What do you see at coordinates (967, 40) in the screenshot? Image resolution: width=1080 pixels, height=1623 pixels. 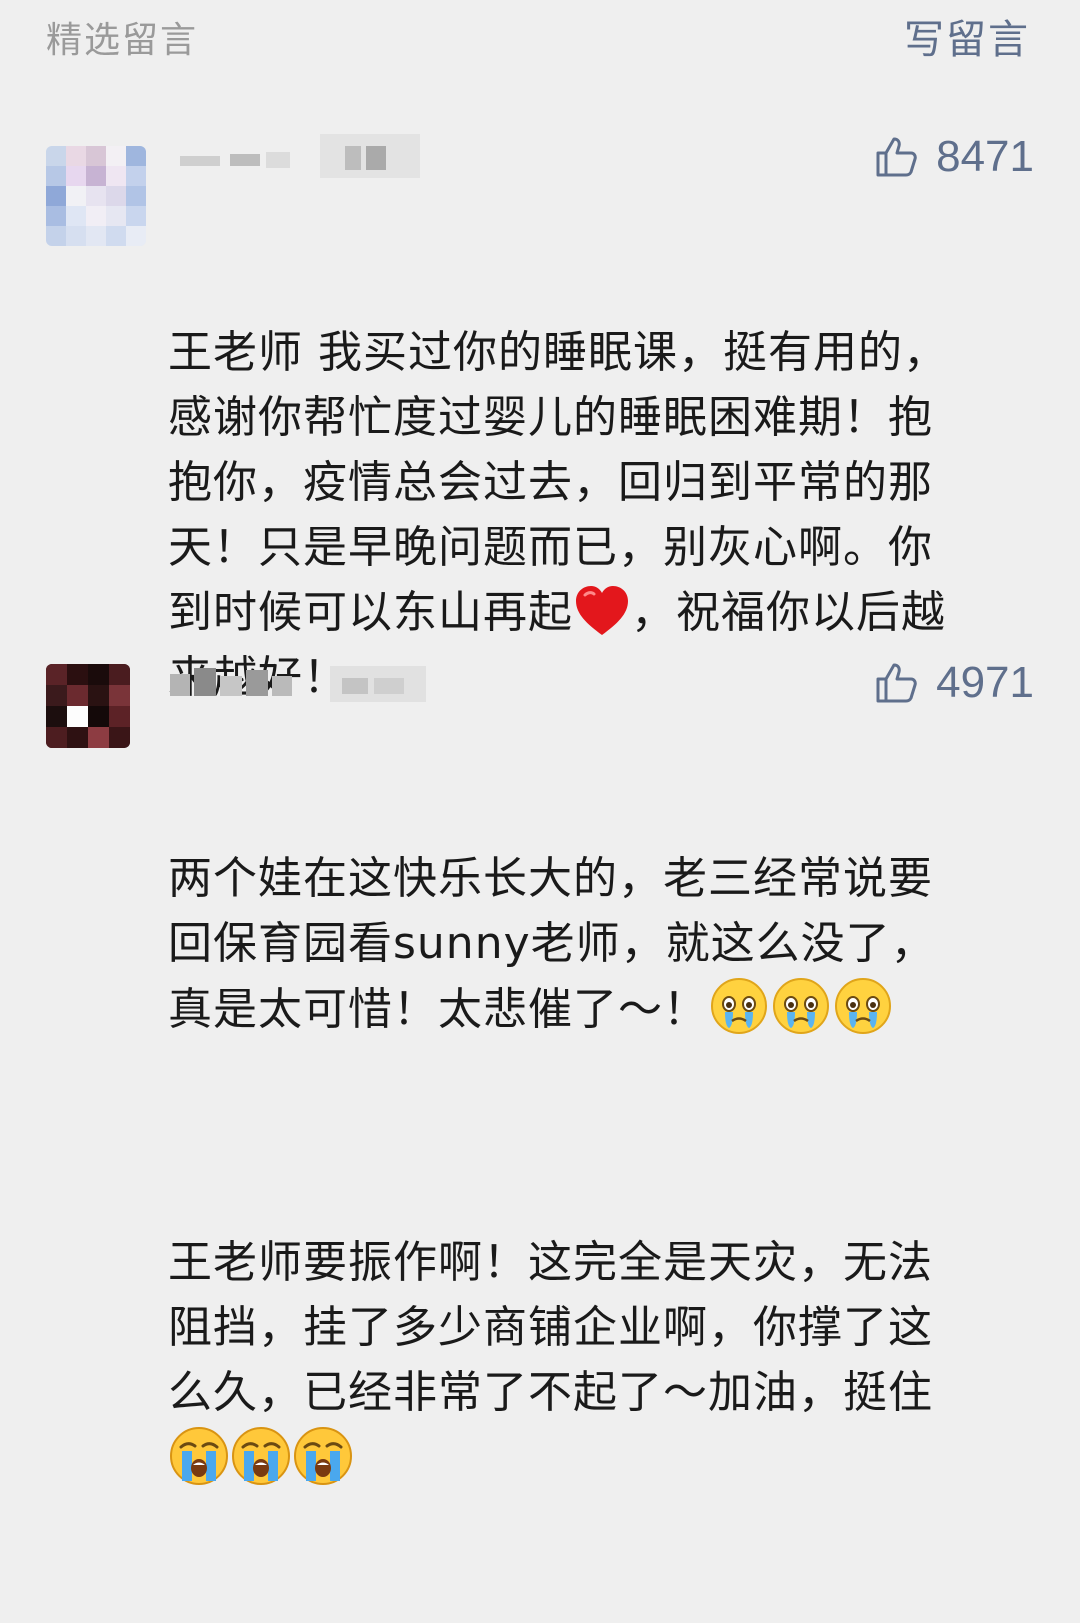 I see `write-comment-button: 写留言` at bounding box center [967, 40].